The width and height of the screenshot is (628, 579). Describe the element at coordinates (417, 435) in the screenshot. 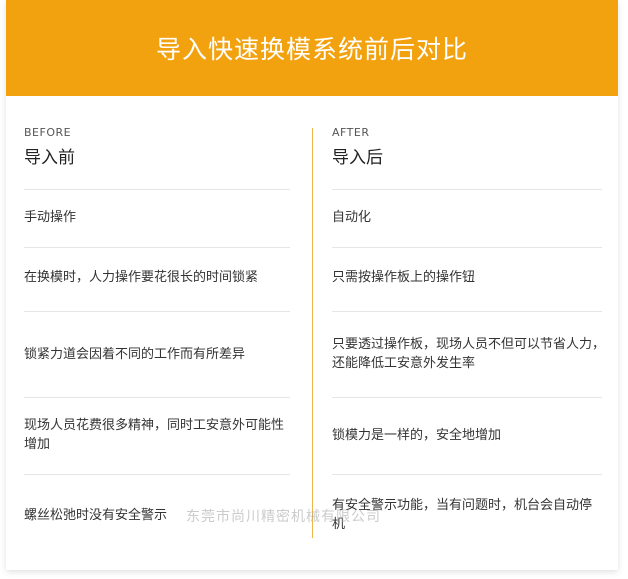

I see `after-item-4: 锁模力是一样的，安全地增加` at that location.